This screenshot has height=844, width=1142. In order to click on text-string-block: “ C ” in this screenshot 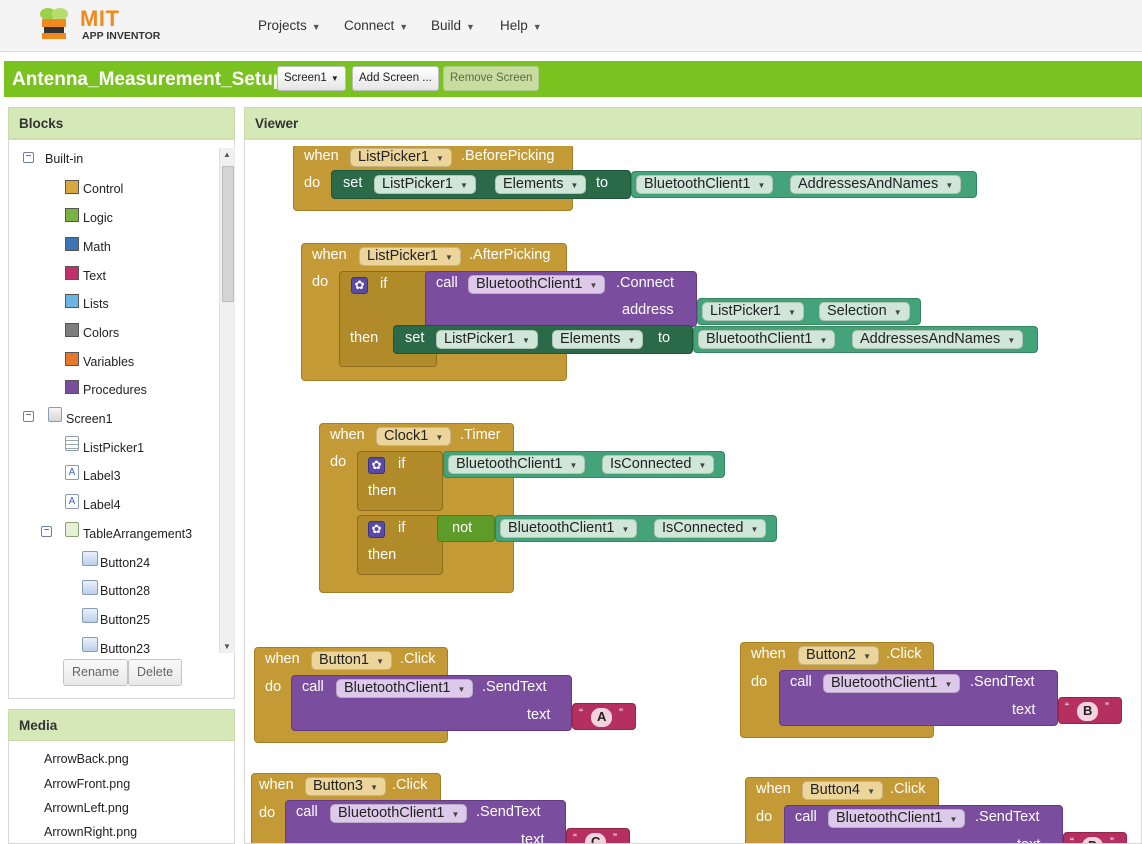, I will do `click(598, 835)`.